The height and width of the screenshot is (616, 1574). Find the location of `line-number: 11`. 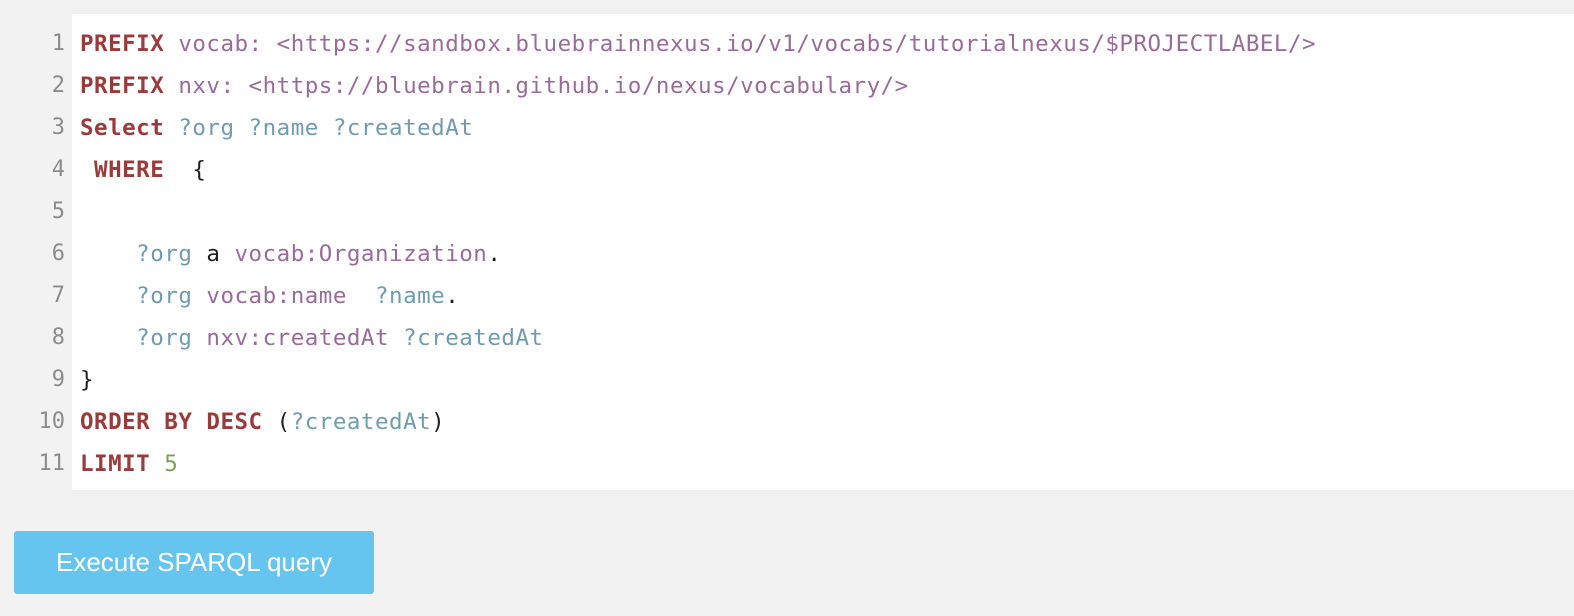

line-number: 11 is located at coordinates (52, 463).